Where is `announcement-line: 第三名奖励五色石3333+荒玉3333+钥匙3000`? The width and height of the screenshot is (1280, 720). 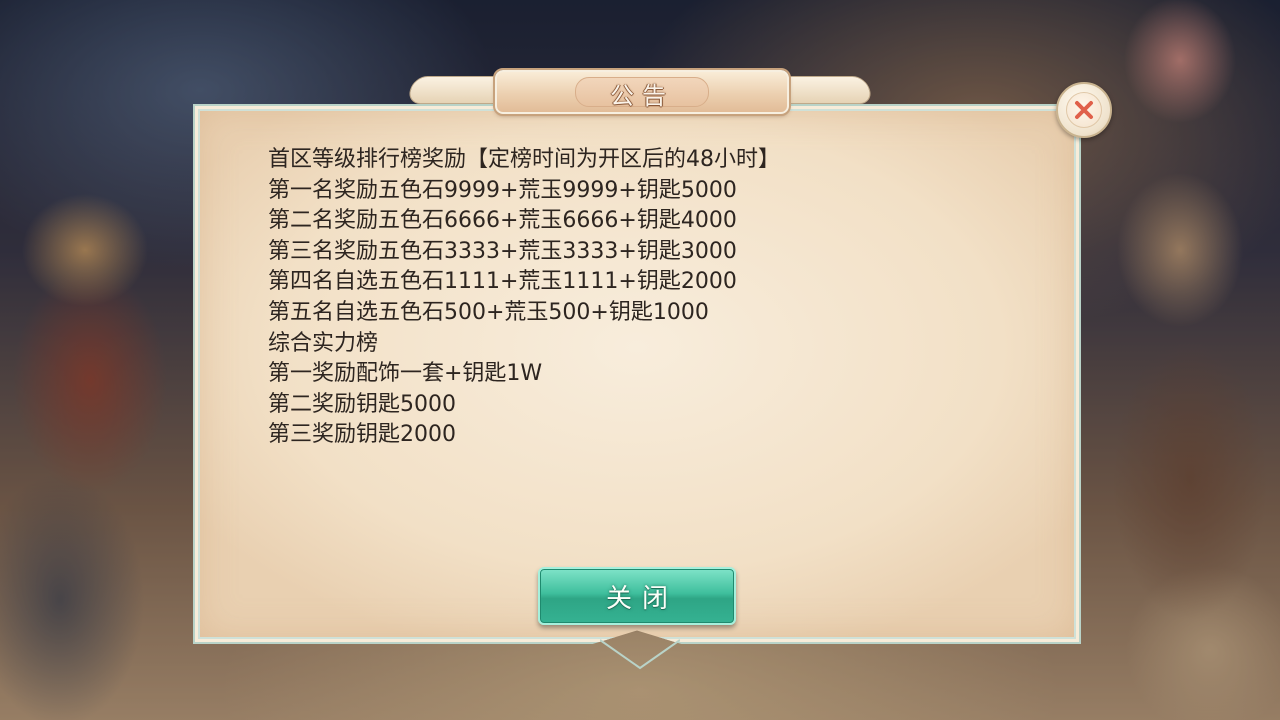
announcement-line: 第三名奖励五色石3333+荒玉3333+钥匙3000 is located at coordinates (502, 251).